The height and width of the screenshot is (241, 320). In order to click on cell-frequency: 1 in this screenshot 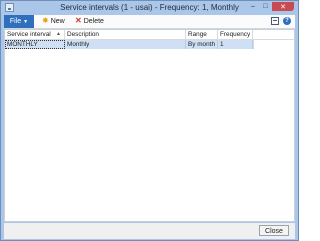, I will do `click(235, 44)`.